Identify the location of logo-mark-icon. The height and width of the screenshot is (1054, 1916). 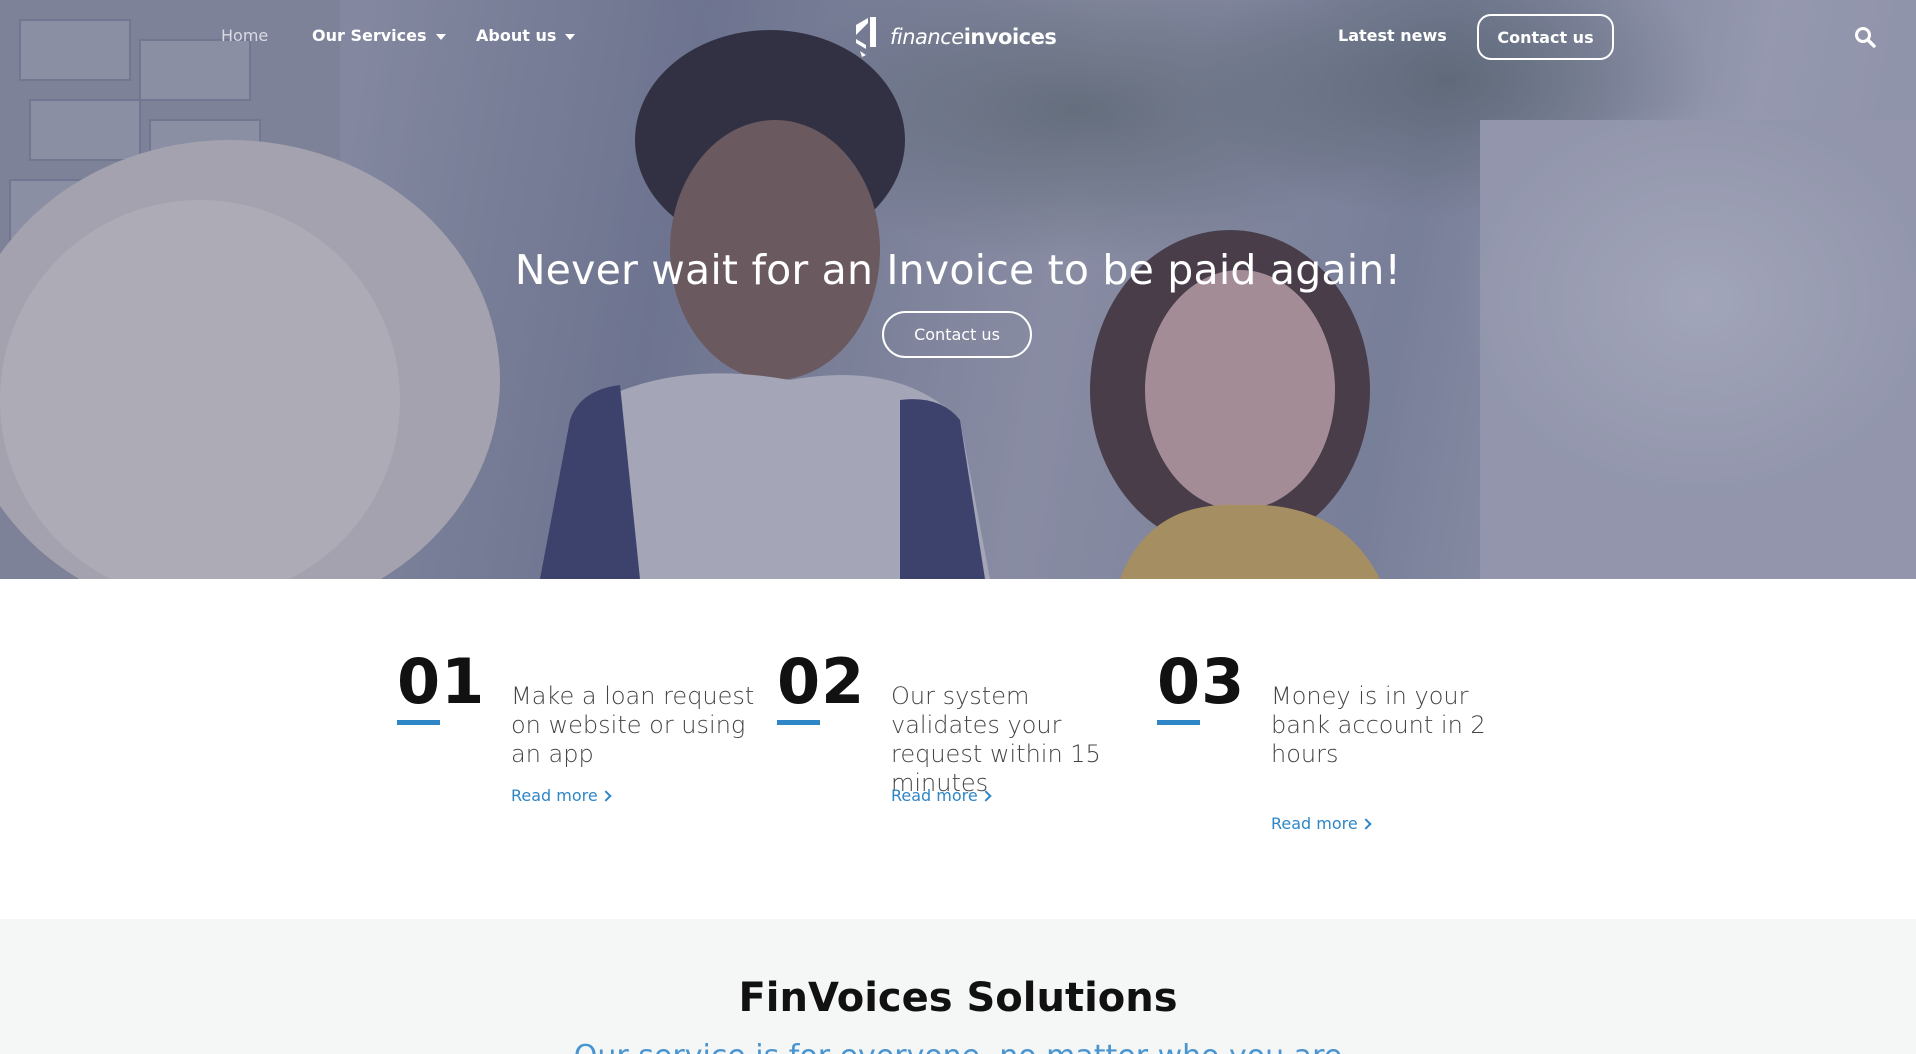
(866, 37).